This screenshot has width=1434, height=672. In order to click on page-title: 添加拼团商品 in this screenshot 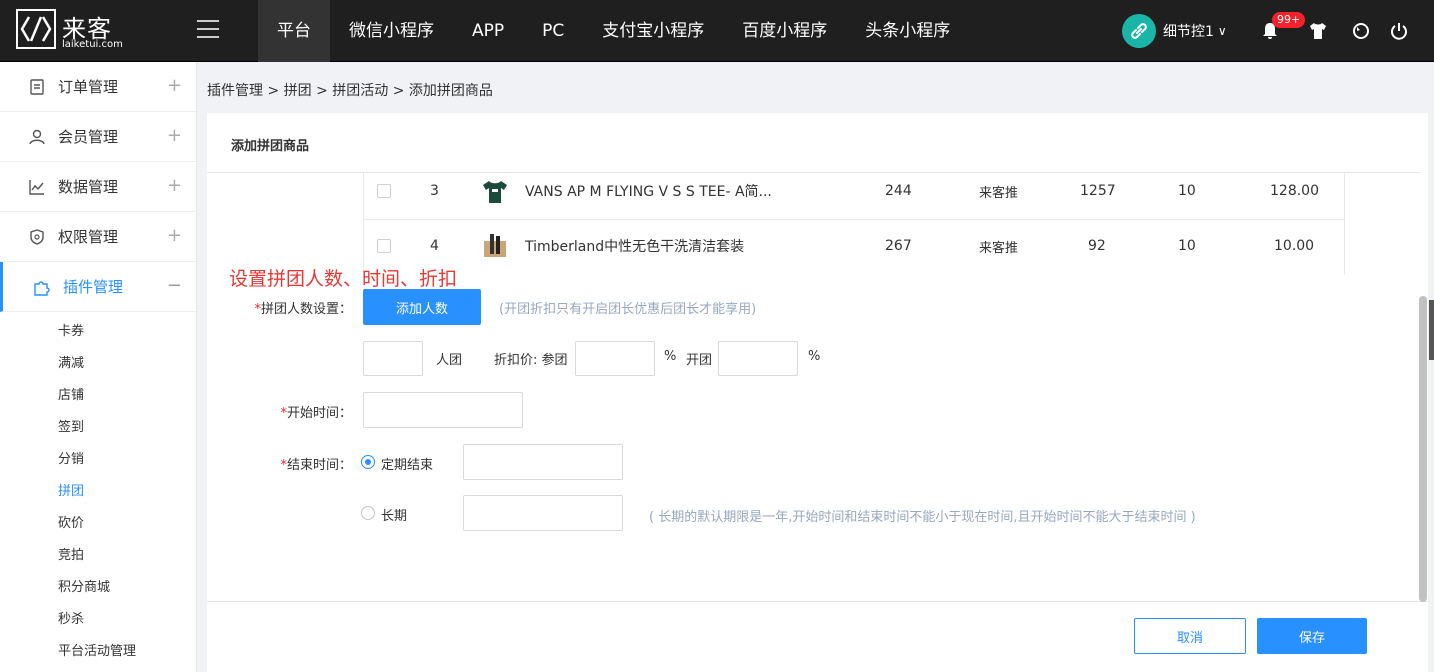, I will do `click(270, 146)`.